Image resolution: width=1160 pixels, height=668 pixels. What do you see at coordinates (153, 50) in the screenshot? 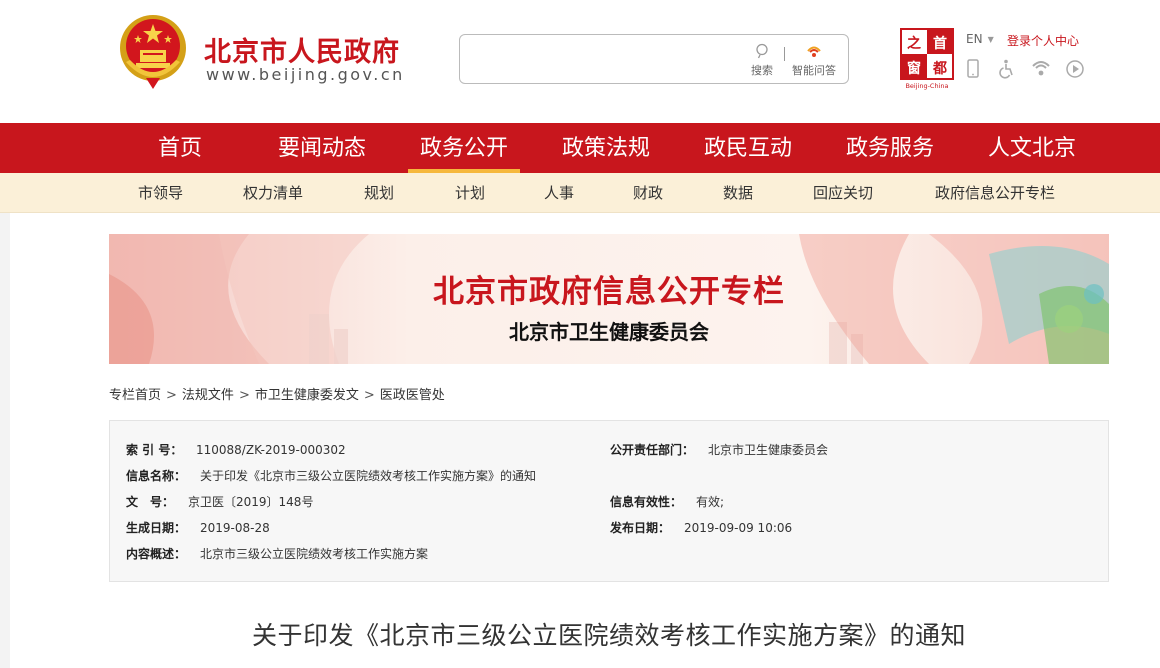
I see `national-emblem-icon` at bounding box center [153, 50].